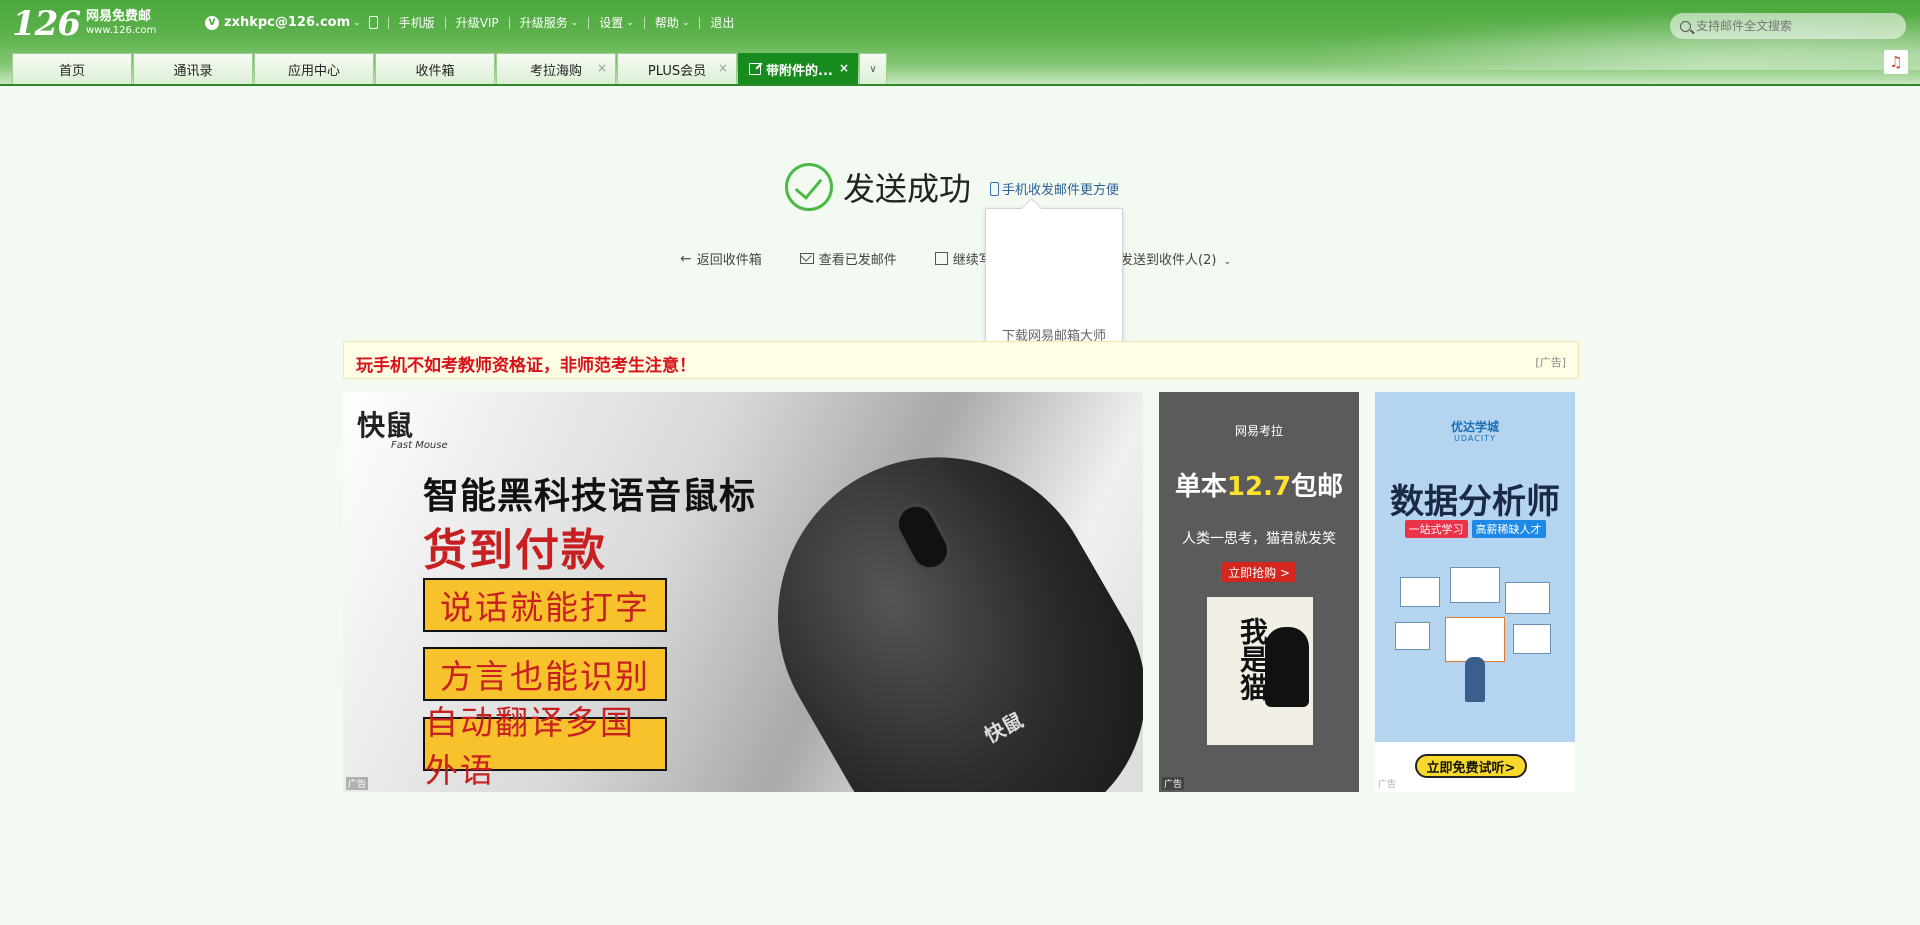  I want to click on logo-number: 126, so click(46, 24).